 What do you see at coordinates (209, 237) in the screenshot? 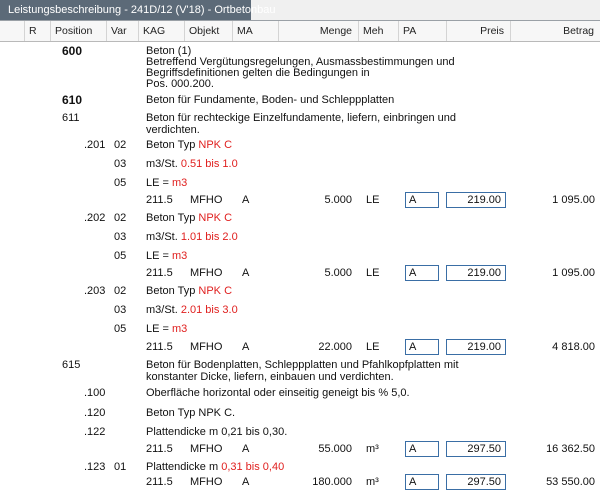
I see `variant-value-text: 1.01 bis 2.0` at bounding box center [209, 237].